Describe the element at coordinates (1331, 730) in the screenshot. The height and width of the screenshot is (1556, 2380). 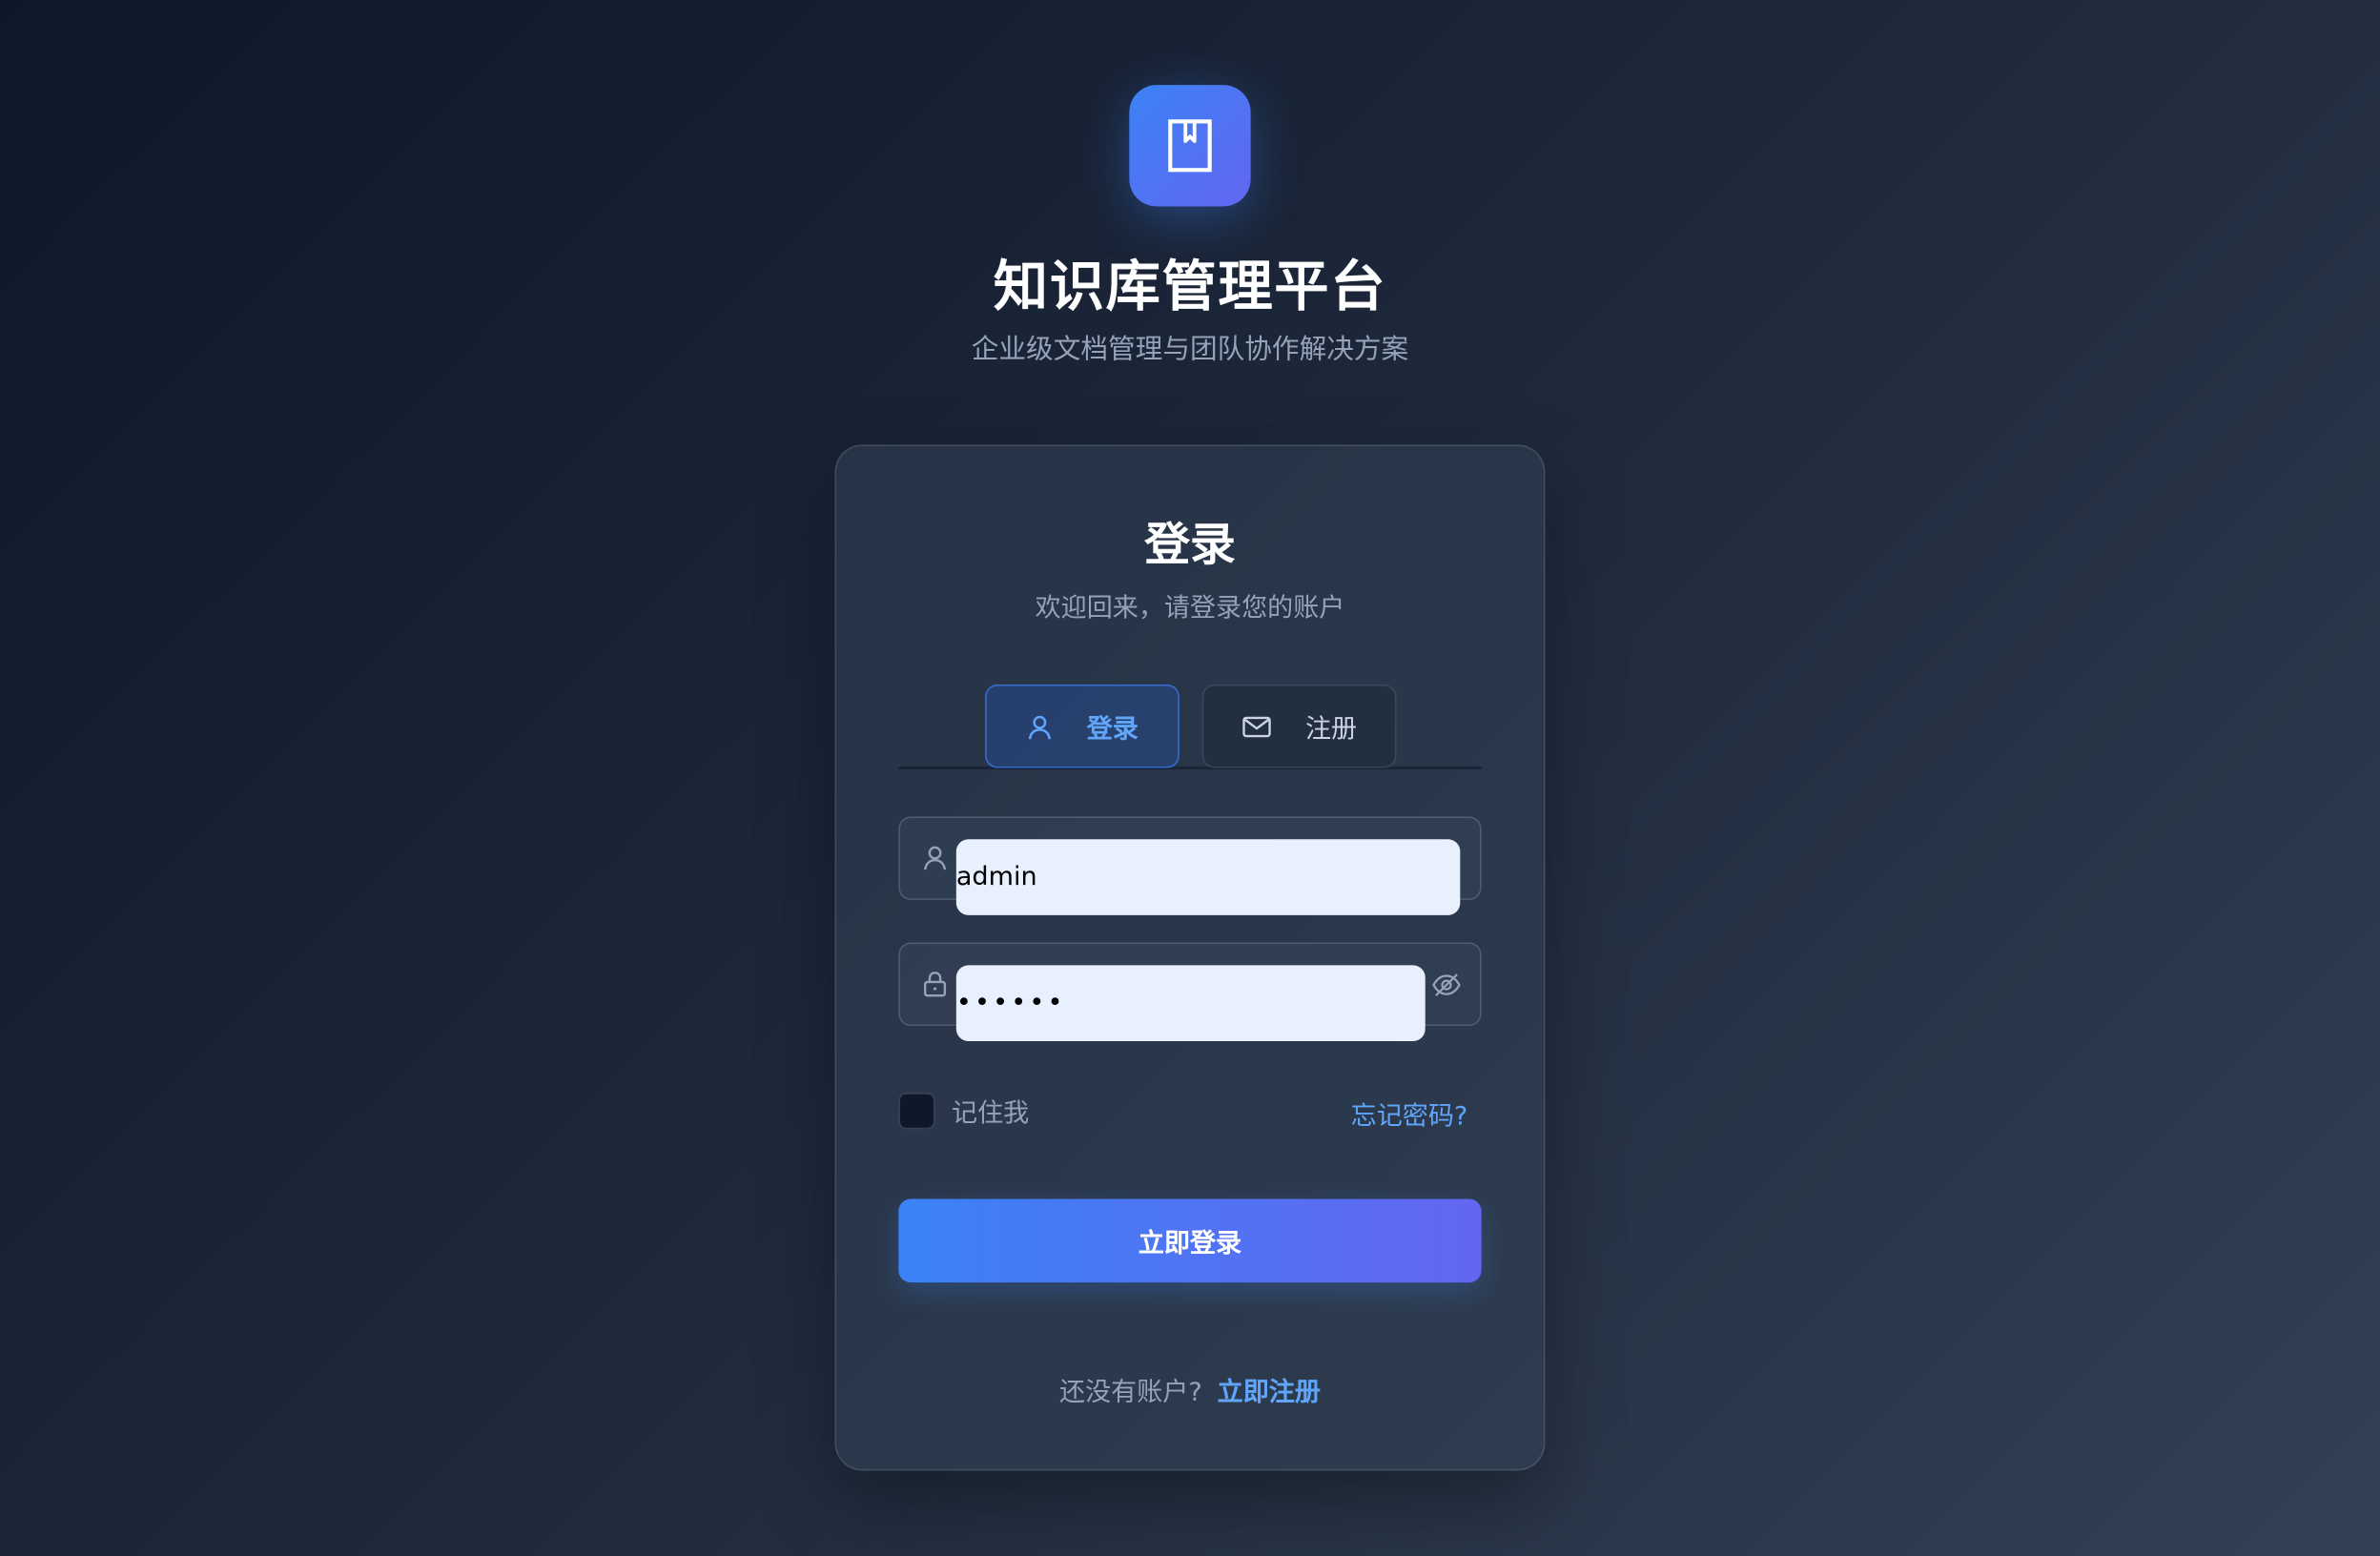
I see `tab-register-label: 注册` at that location.